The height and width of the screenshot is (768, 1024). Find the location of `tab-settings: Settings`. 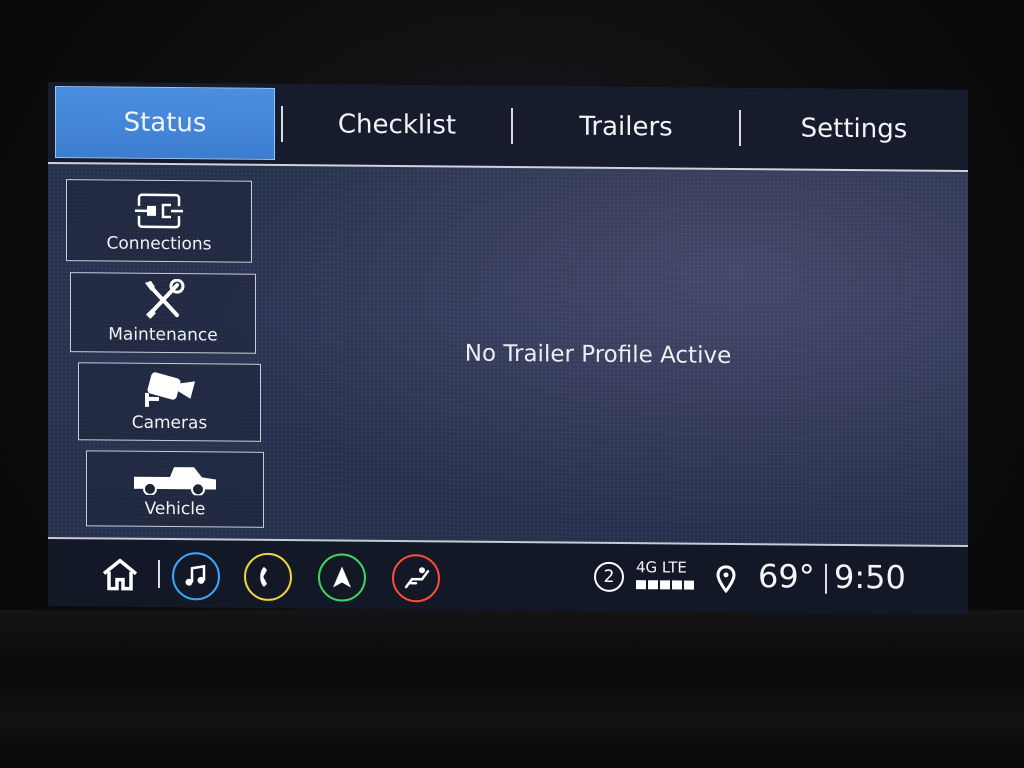

tab-settings: Settings is located at coordinates (854, 129).